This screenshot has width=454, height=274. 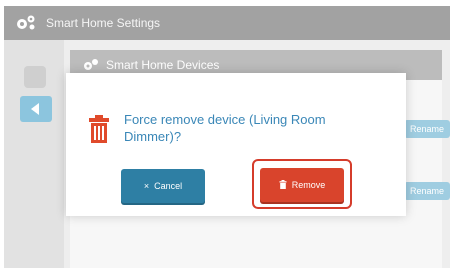 I want to click on cancel-button-label: Cancel, so click(x=168, y=186).